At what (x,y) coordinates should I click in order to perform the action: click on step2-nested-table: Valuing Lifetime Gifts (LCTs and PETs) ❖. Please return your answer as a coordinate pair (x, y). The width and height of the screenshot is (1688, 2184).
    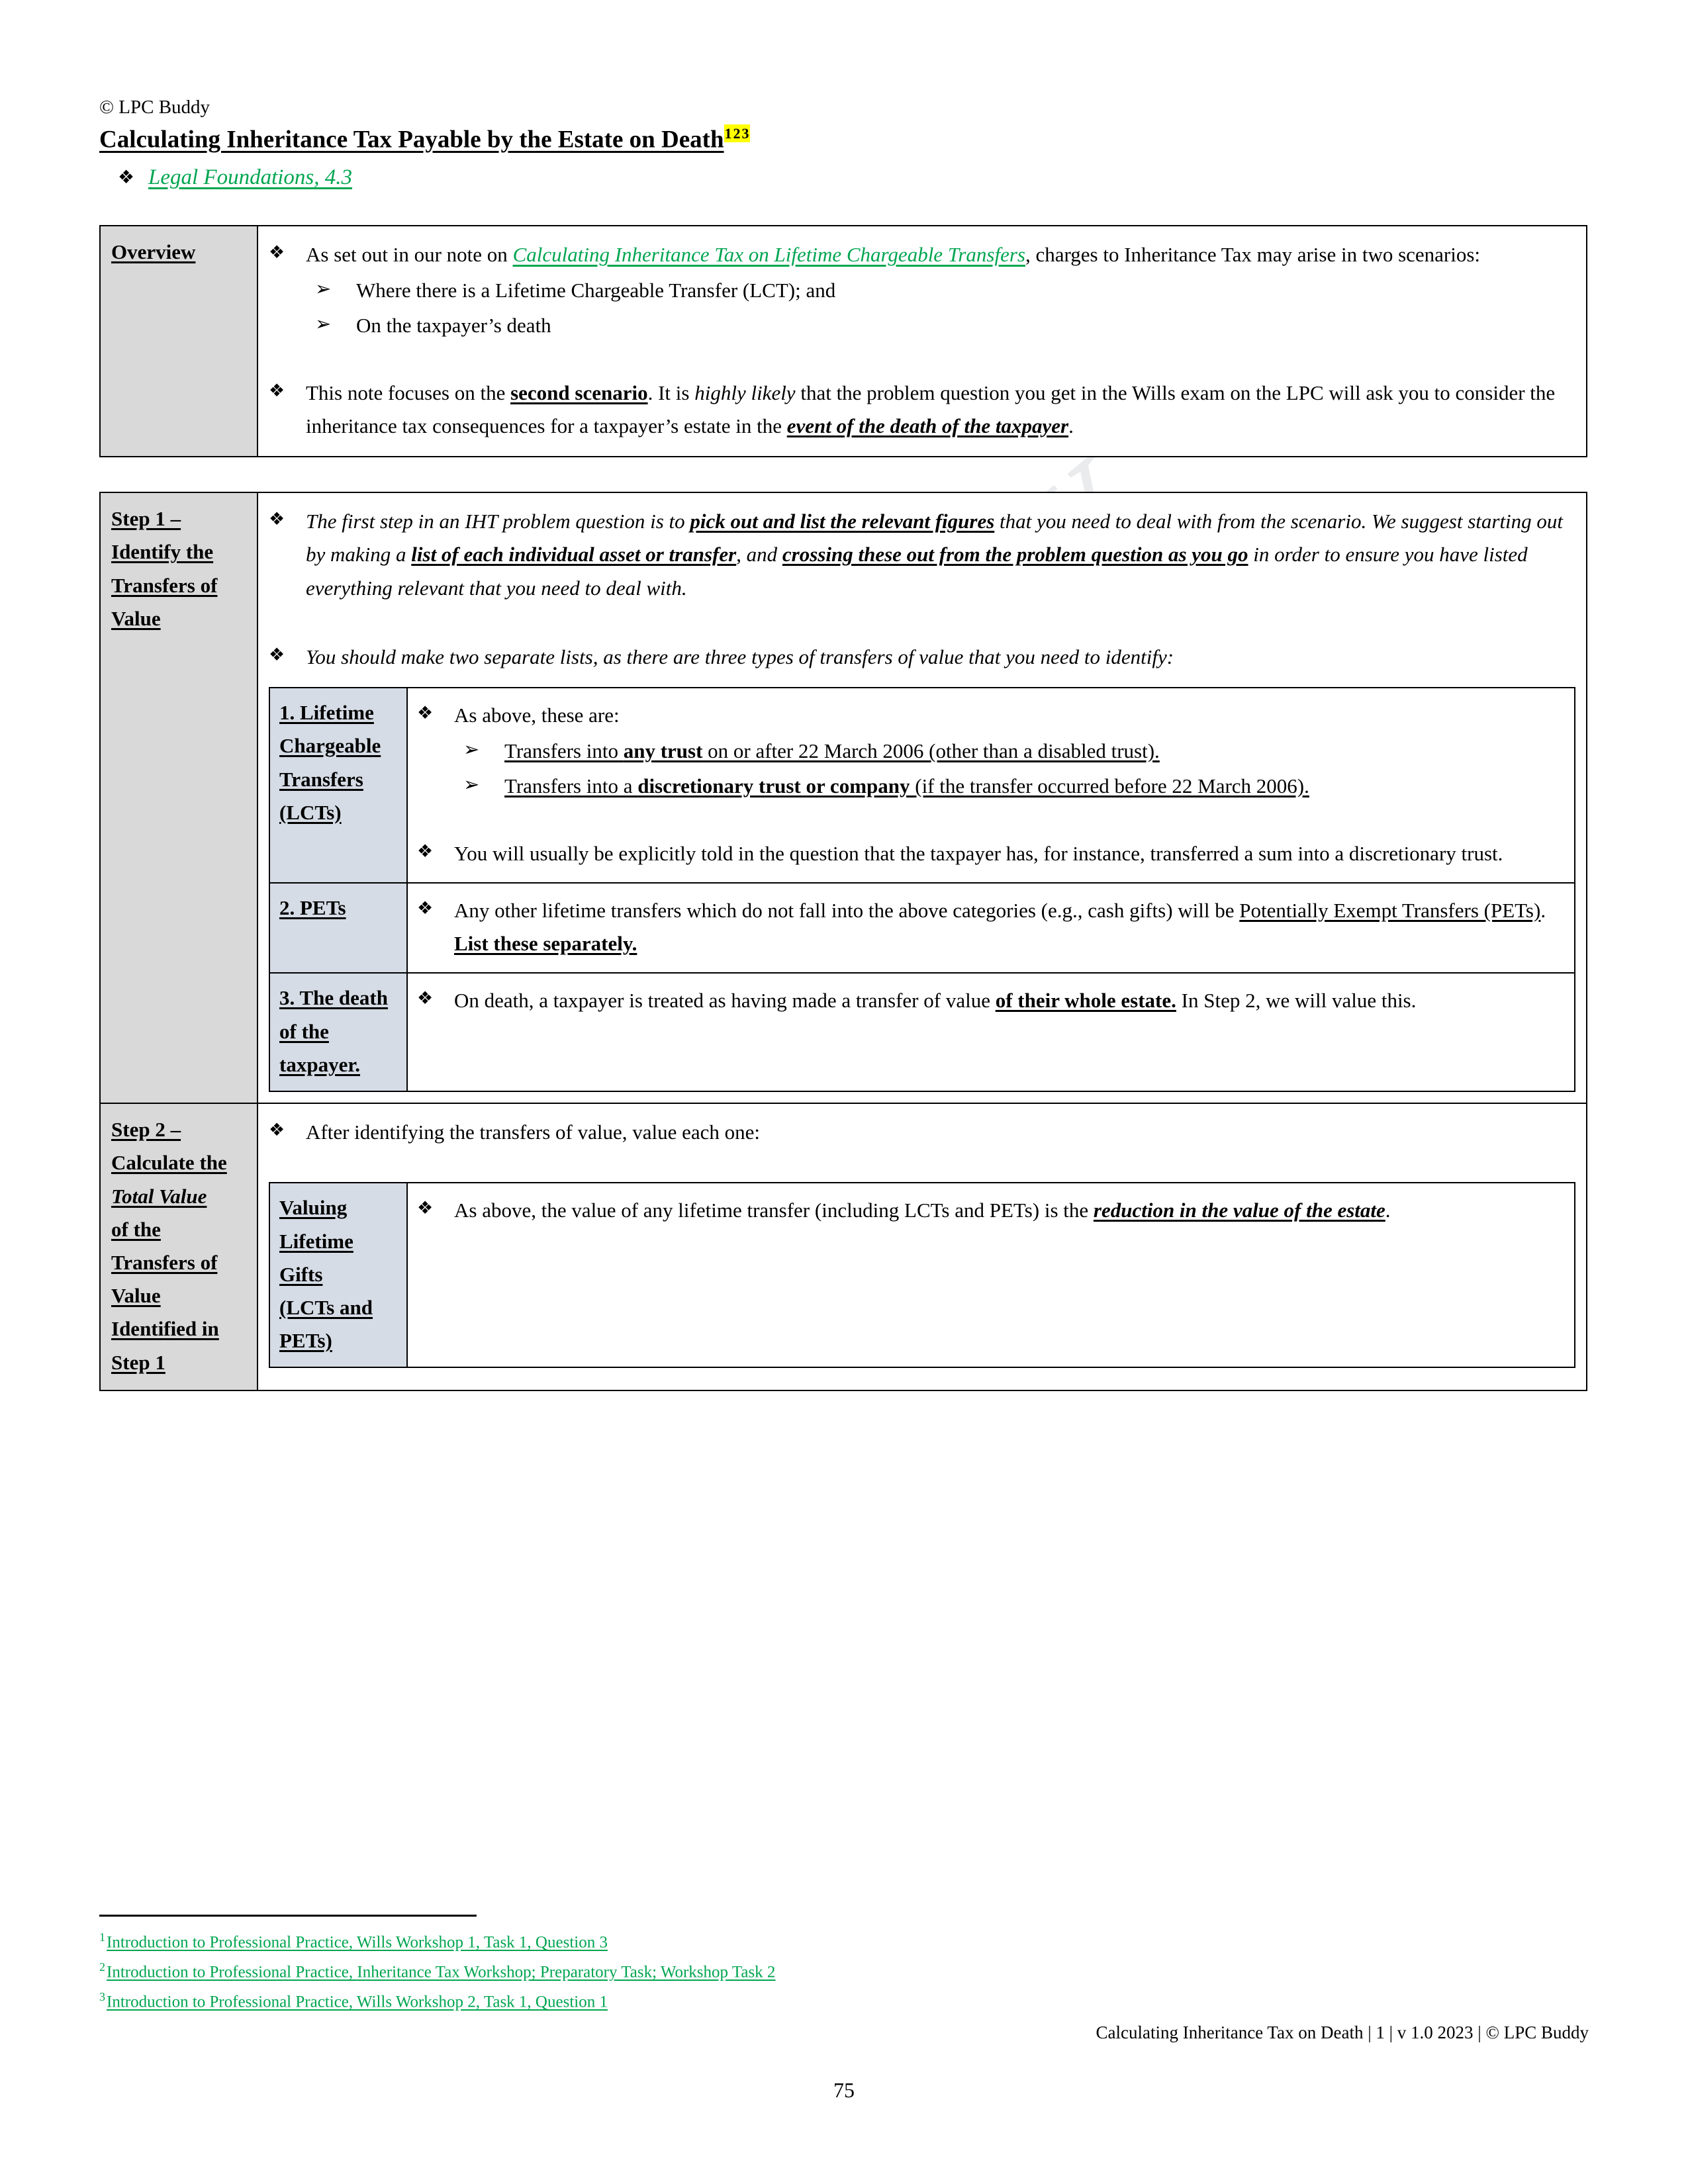
    Looking at the image, I should click on (922, 1275).